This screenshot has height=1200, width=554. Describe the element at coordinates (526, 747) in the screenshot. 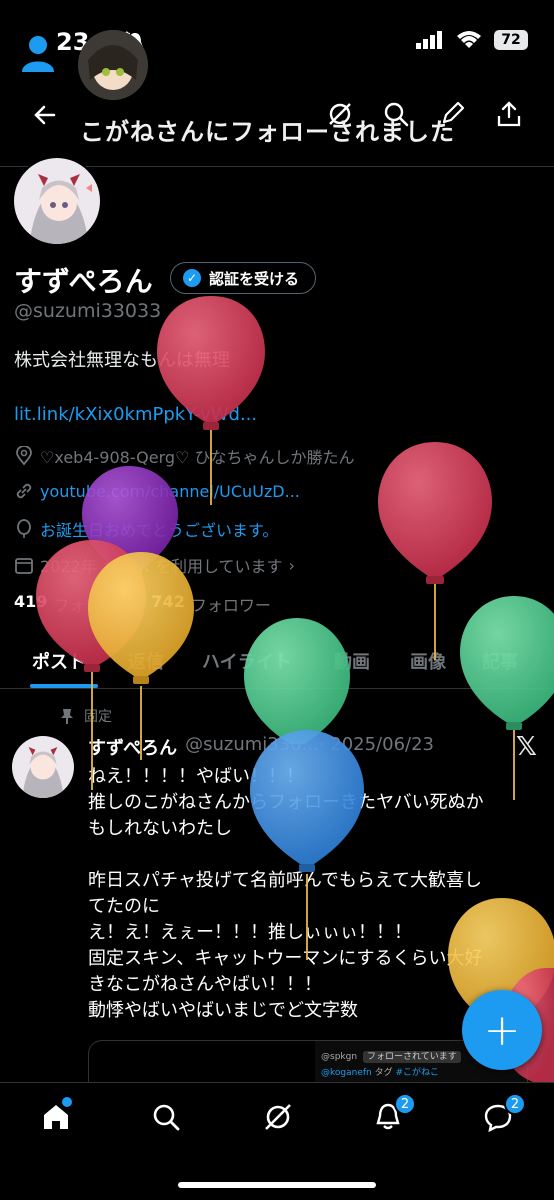

I see `x-logo-icon: 𝕏` at that location.